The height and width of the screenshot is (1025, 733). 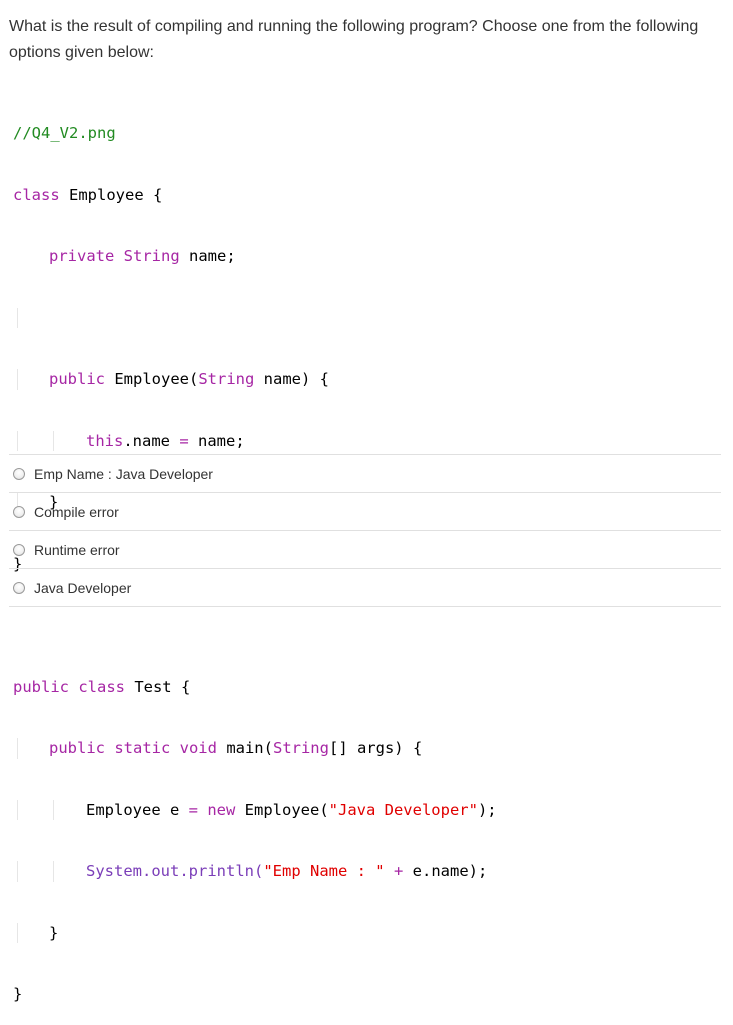 What do you see at coordinates (151, 440) in the screenshot?
I see `code-this-rest: .name` at bounding box center [151, 440].